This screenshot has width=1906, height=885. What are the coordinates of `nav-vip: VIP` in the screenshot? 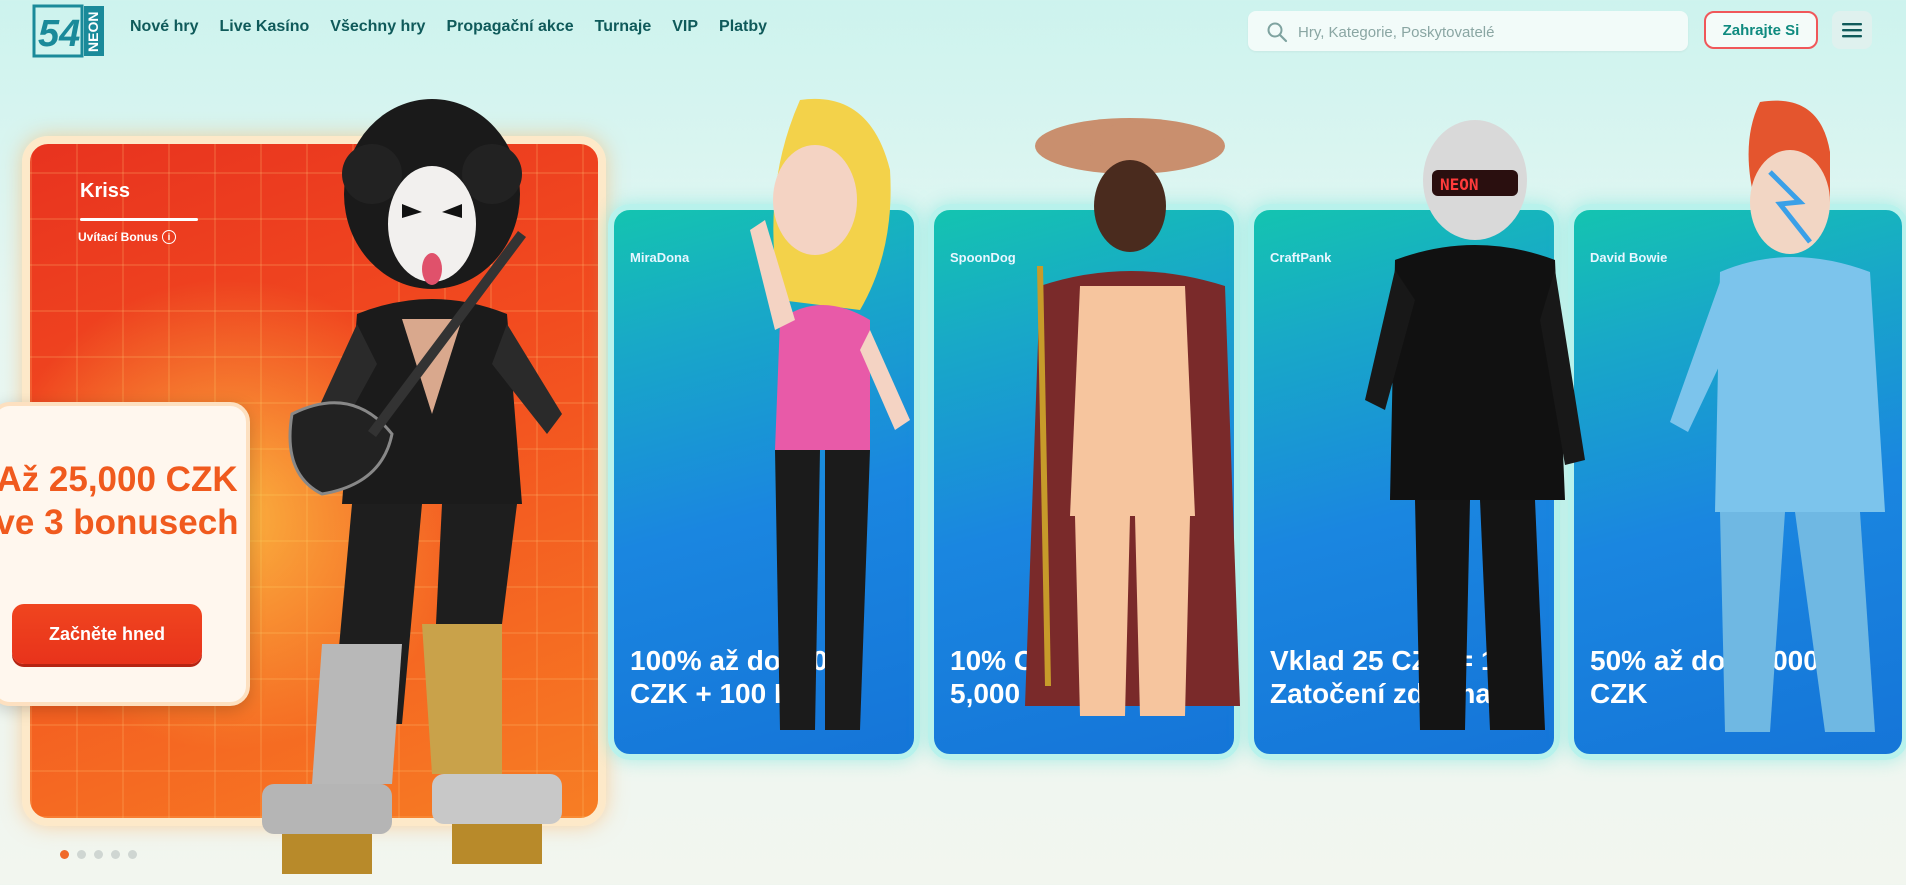 It's located at (685, 27).